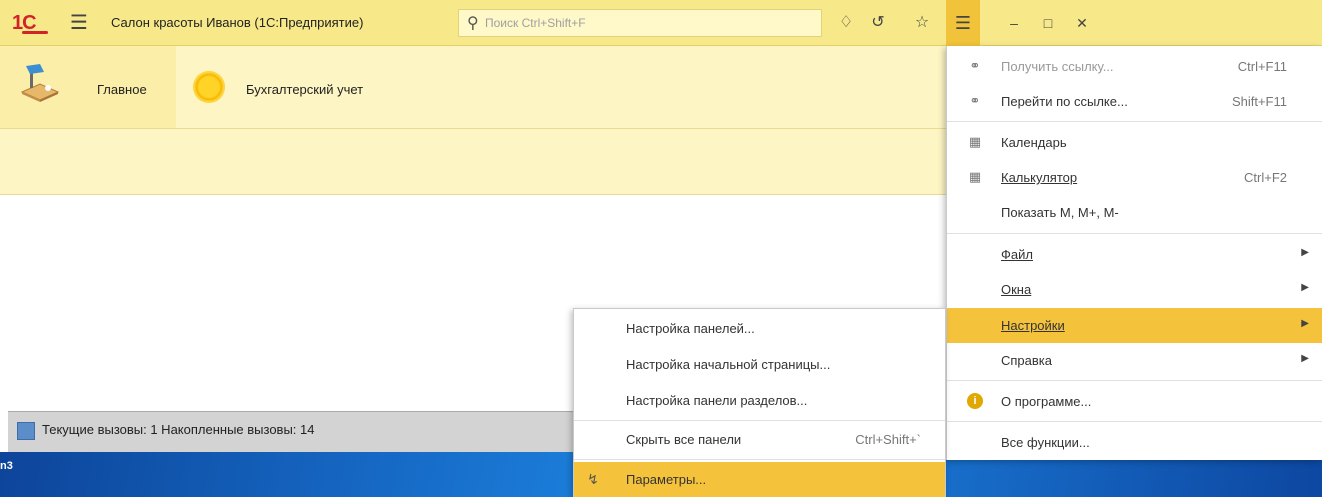 Image resolution: width=1322 pixels, height=497 pixels. I want to click on calculator-icon: ▦, so click(975, 176).